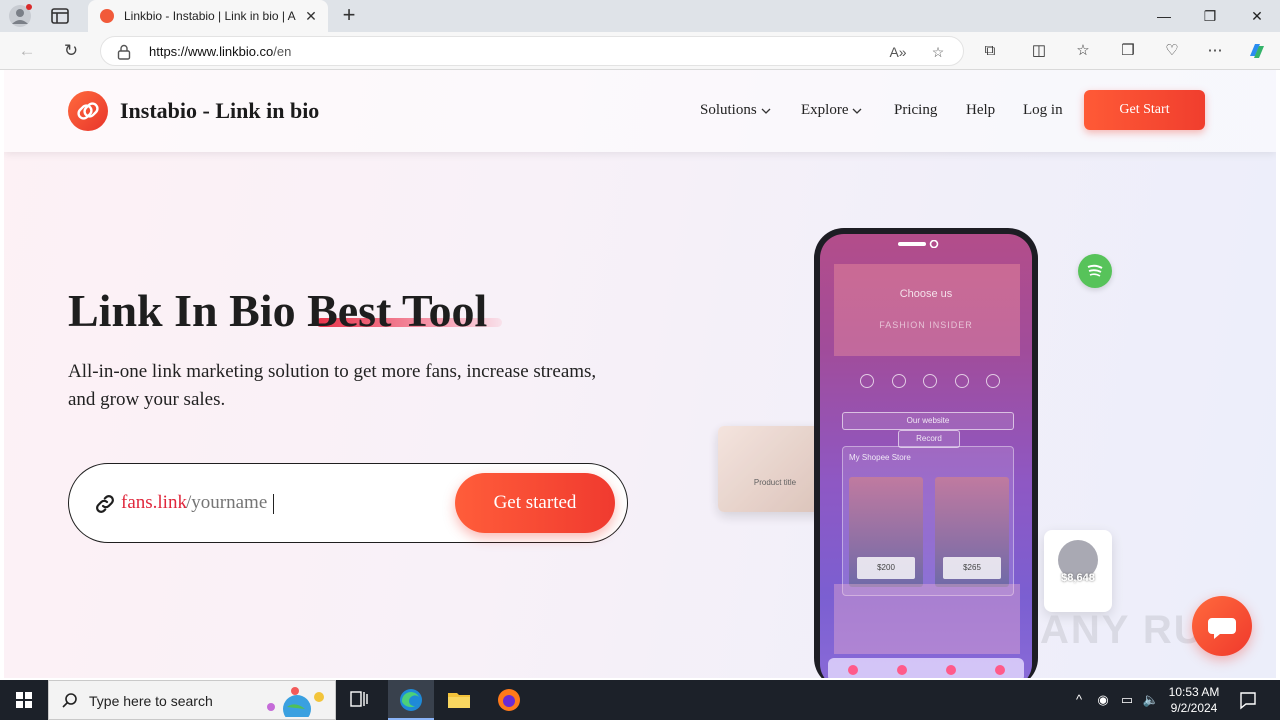 This screenshot has width=1280, height=725. I want to click on clock-date: 9/2/2024, so click(1194, 708).